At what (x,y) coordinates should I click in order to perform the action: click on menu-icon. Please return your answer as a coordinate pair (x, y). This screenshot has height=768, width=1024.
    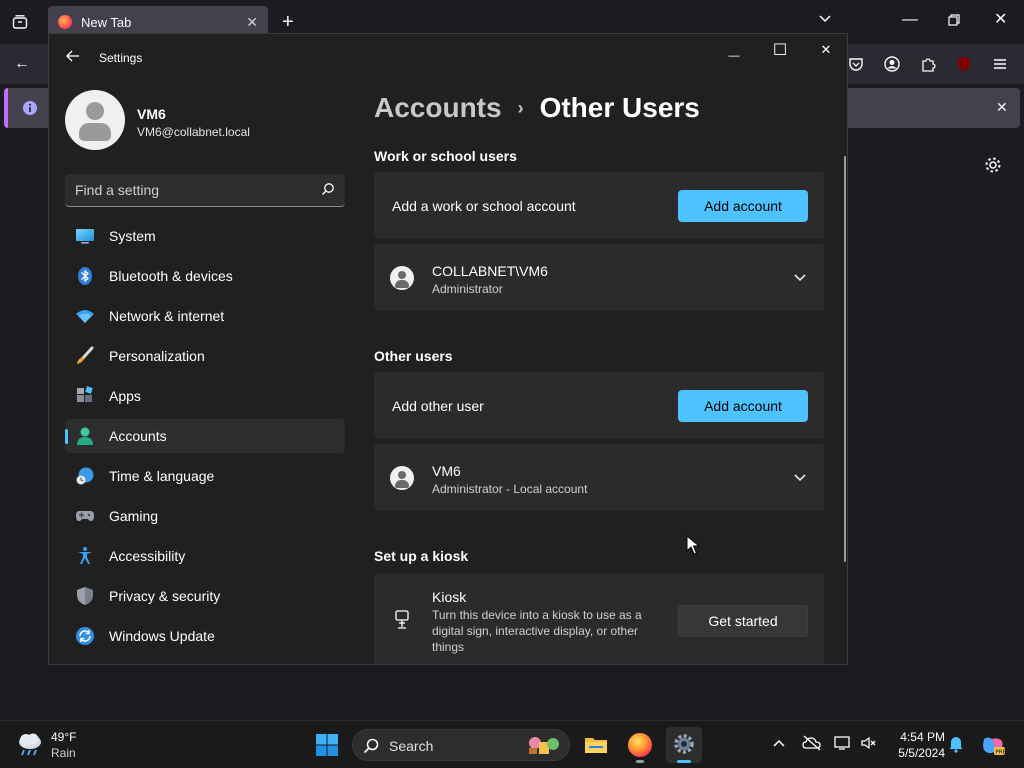
    Looking at the image, I should click on (1000, 66).